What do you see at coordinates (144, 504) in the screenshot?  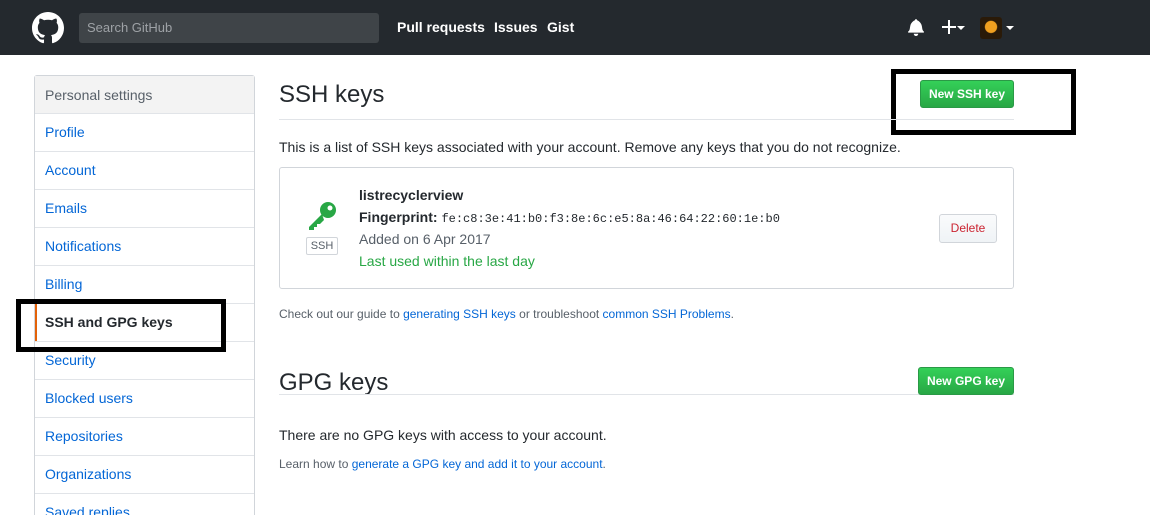 I see `sidebar-item-saved-replies: Saved replies` at bounding box center [144, 504].